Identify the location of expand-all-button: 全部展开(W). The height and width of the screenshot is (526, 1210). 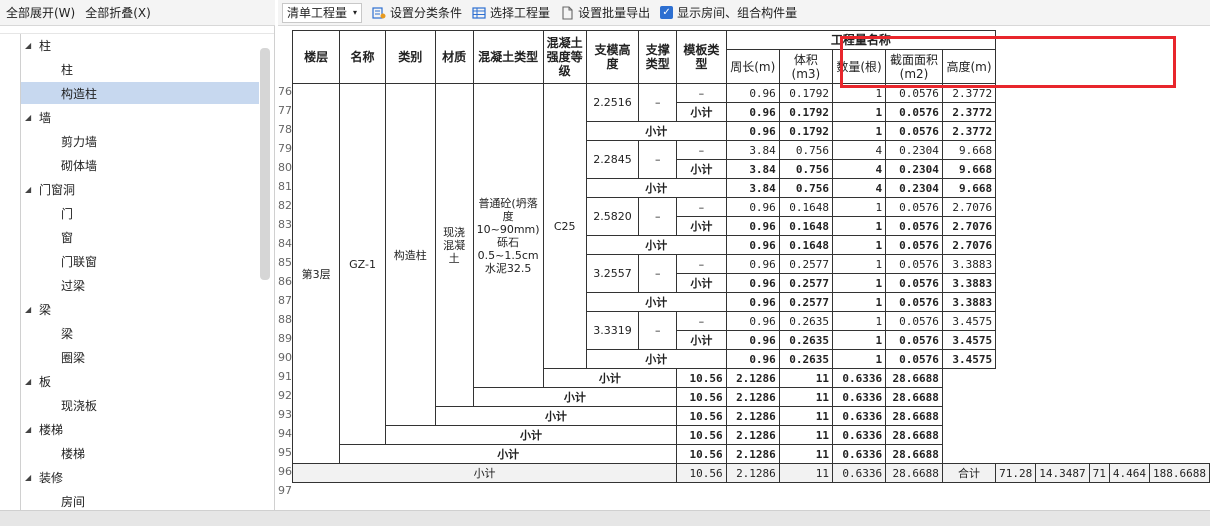
(40, 12).